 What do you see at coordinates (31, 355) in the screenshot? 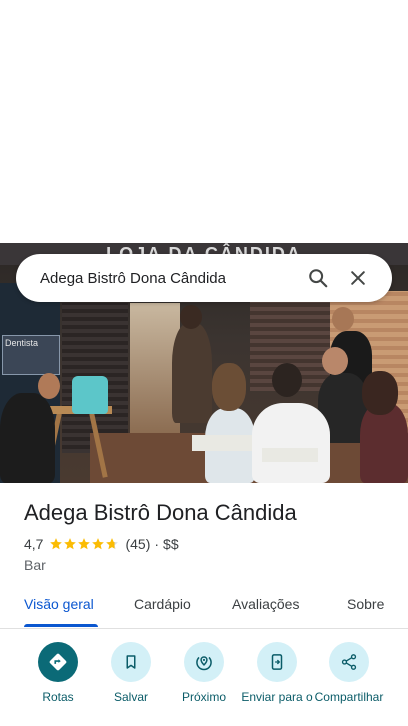
I see `photo-dentist-sign: Dentista` at bounding box center [31, 355].